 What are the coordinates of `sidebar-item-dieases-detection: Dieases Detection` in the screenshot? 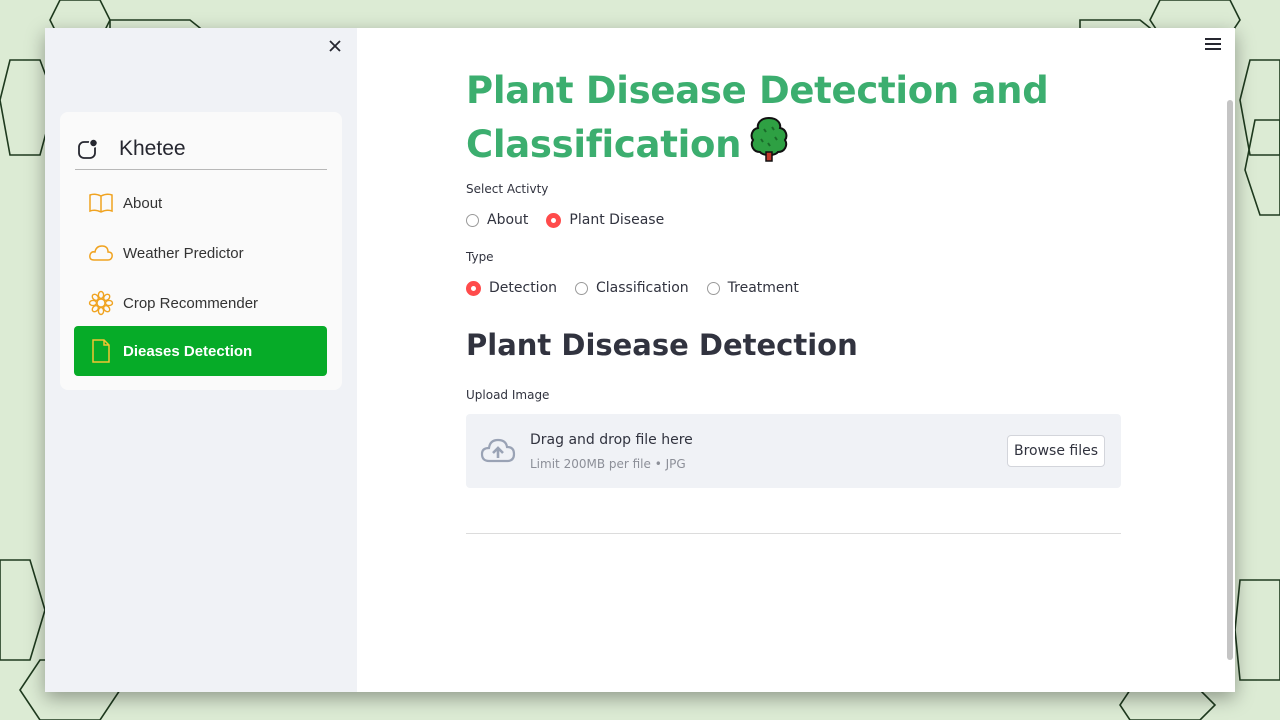 It's located at (200, 351).